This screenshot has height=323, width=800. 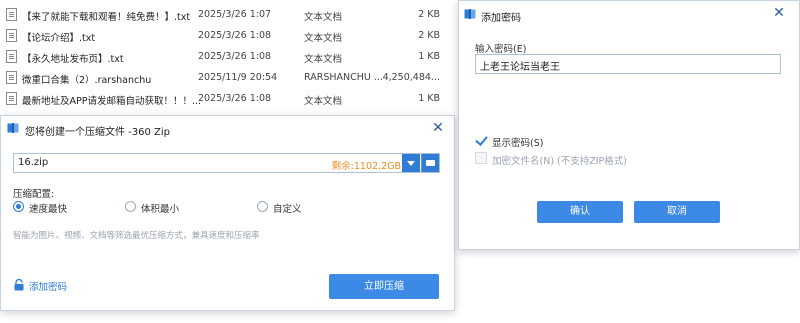 What do you see at coordinates (430, 163) in the screenshot?
I see `folder-icon` at bounding box center [430, 163].